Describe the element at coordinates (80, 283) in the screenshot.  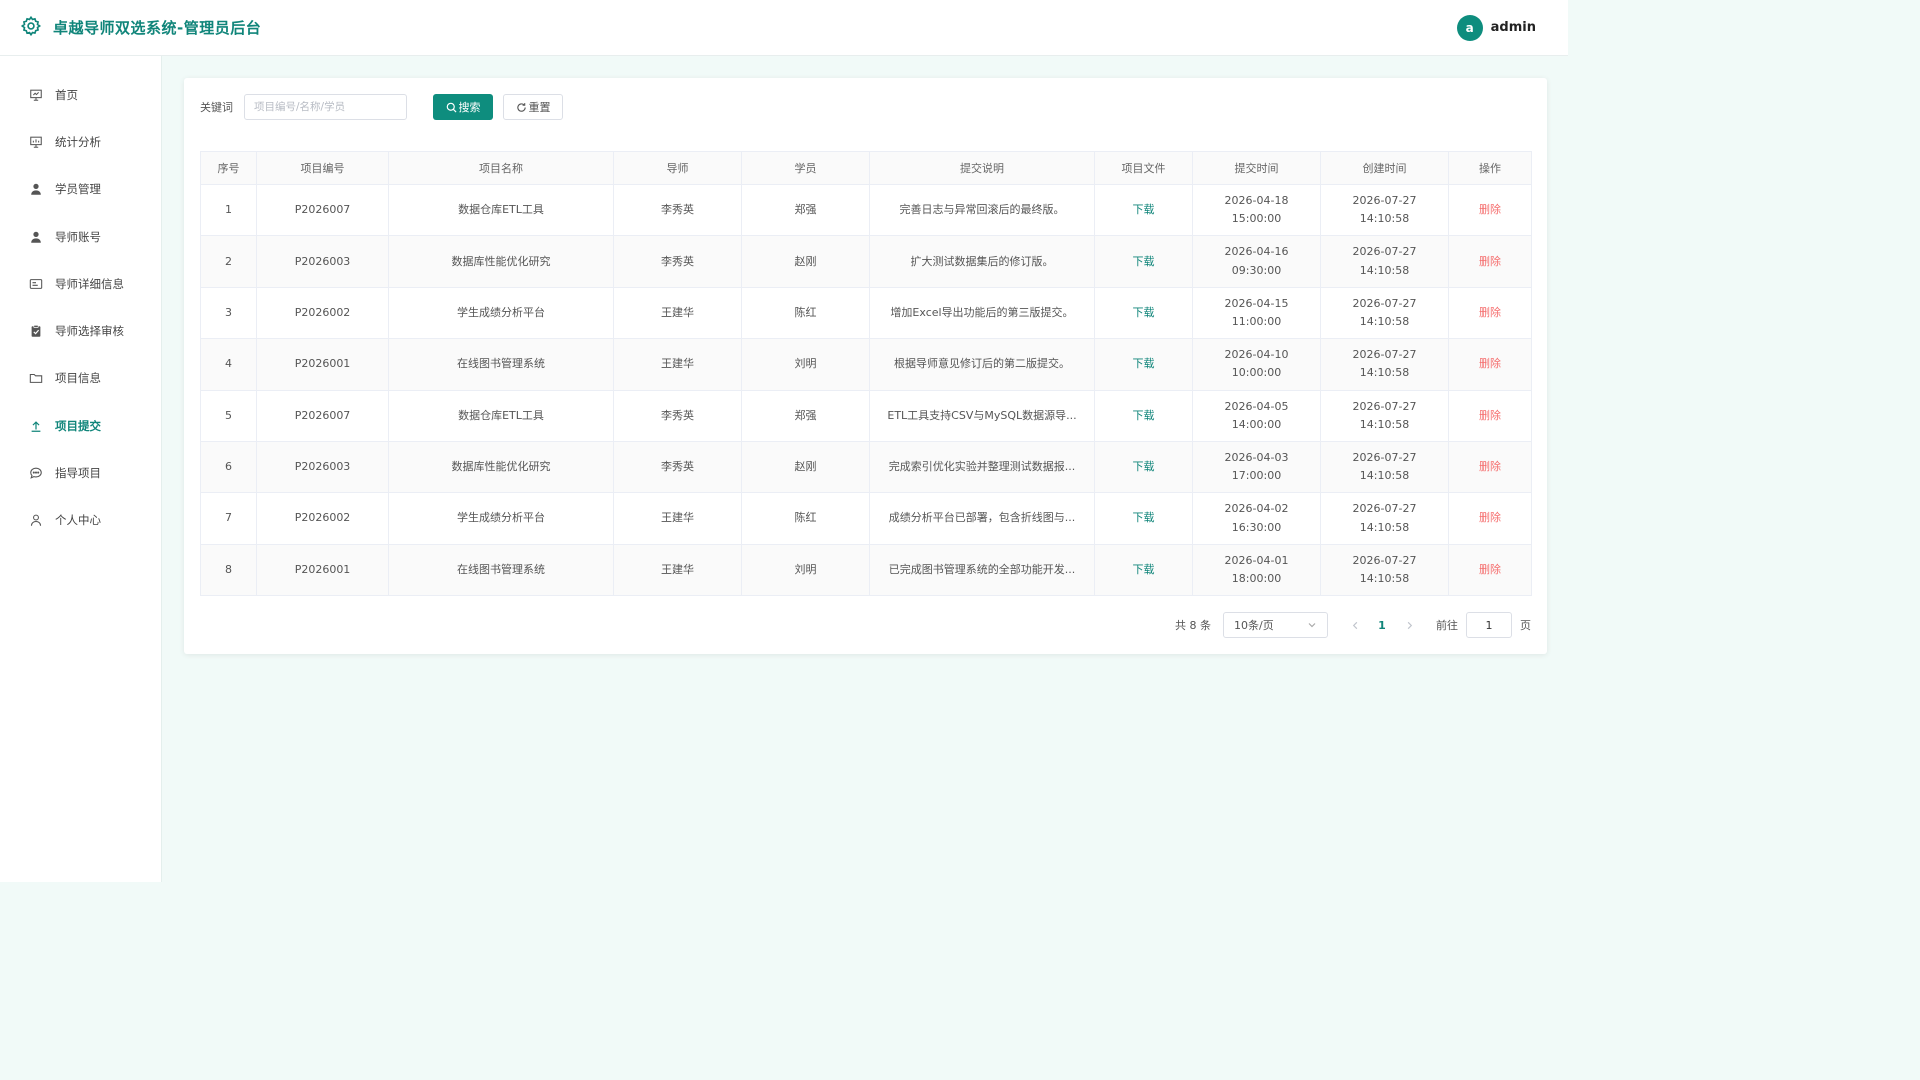
I see `sidebar-item-mentor-details: 导师详细信息` at that location.